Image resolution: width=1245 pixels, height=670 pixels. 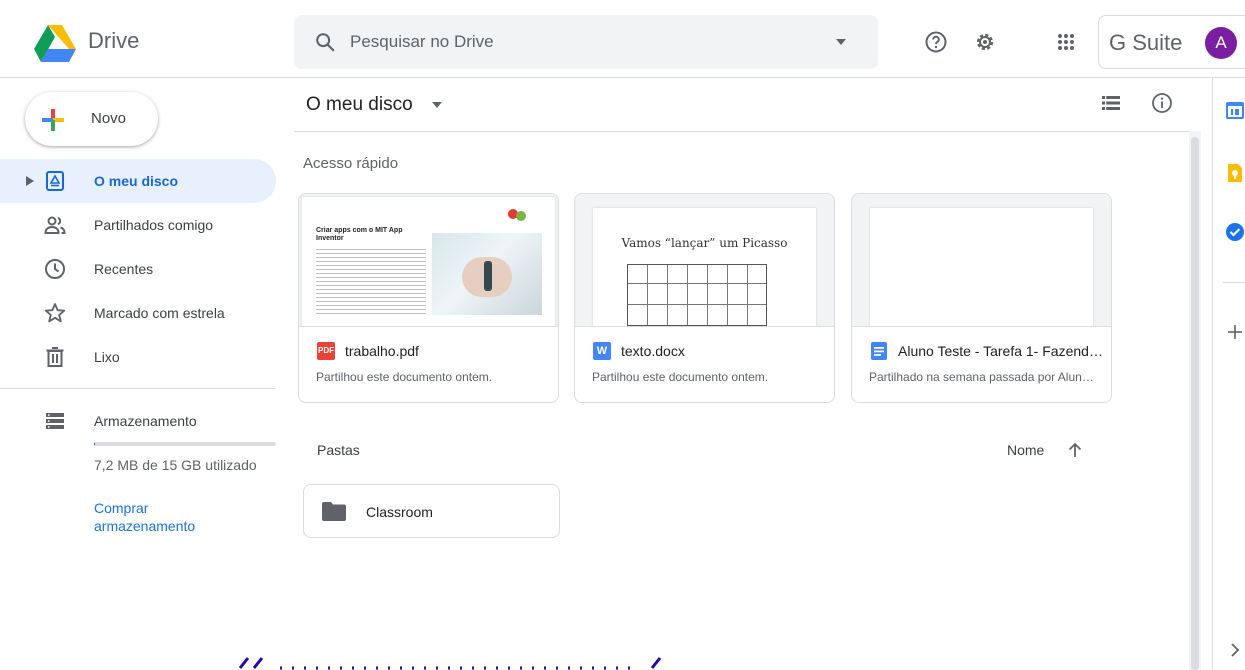 I want to click on pdf-preview-people-icon, so click(x=519, y=216).